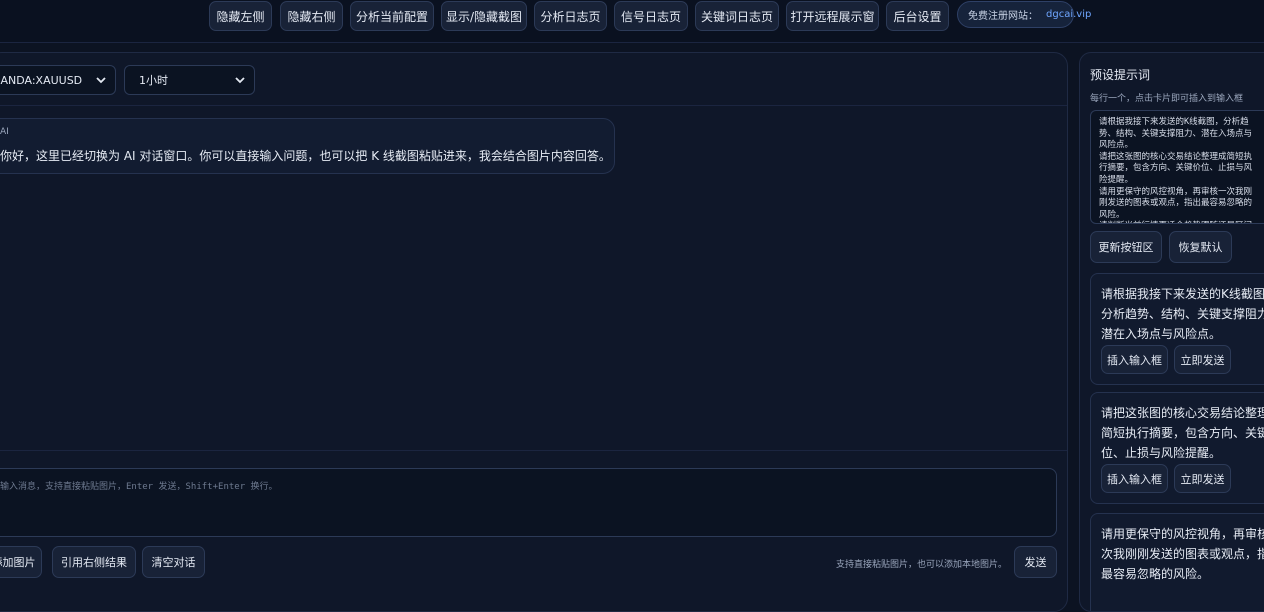 This screenshot has width=1264, height=612. What do you see at coordinates (832, 16) in the screenshot?
I see `open-remote-window-button: 打开远程展示窗` at bounding box center [832, 16].